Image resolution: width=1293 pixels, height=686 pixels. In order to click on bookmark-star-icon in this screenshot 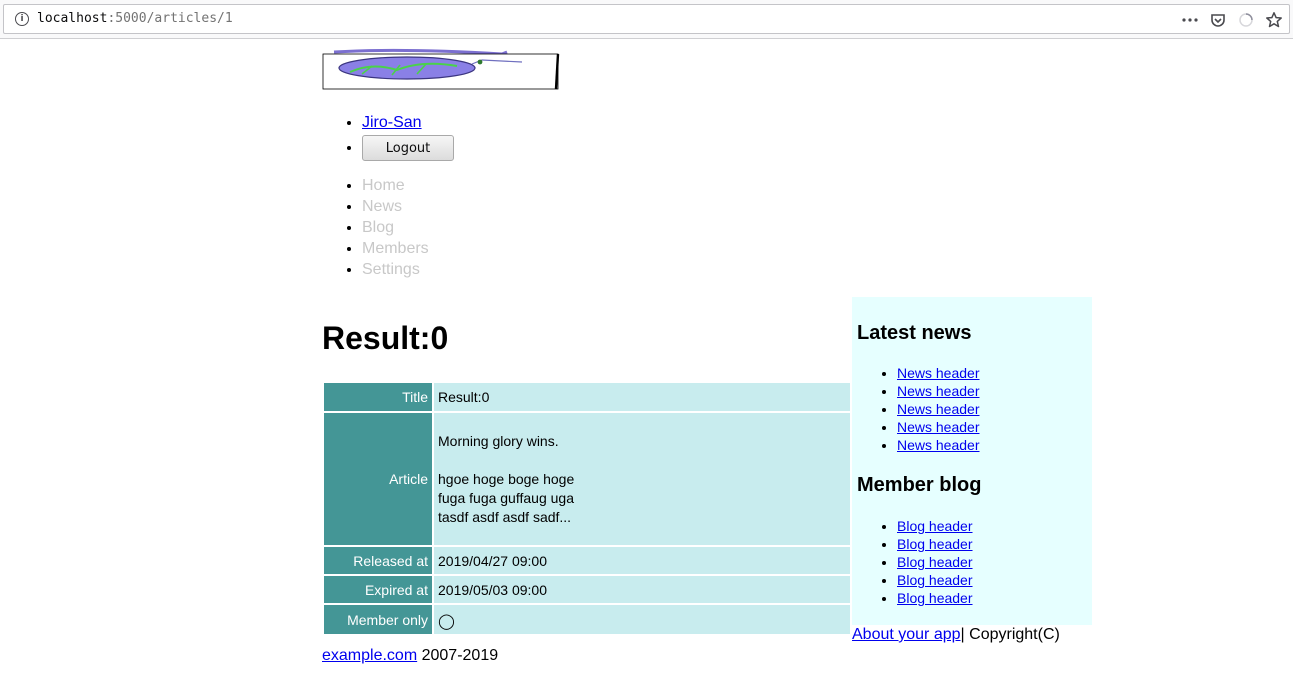, I will do `click(1274, 20)`.